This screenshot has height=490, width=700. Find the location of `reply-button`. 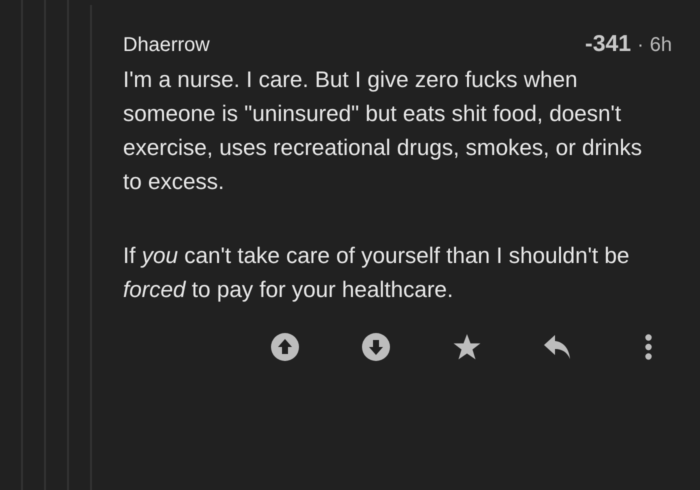

reply-button is located at coordinates (557, 347).